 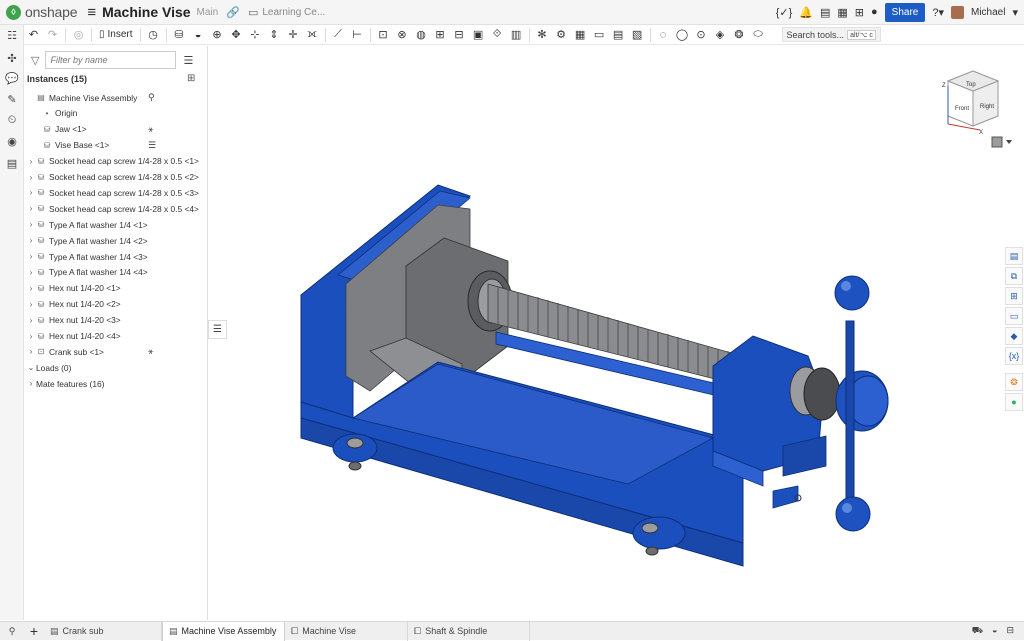 What do you see at coordinates (1014, 402) in the screenshot?
I see `color-palette-icon: ●` at bounding box center [1014, 402].